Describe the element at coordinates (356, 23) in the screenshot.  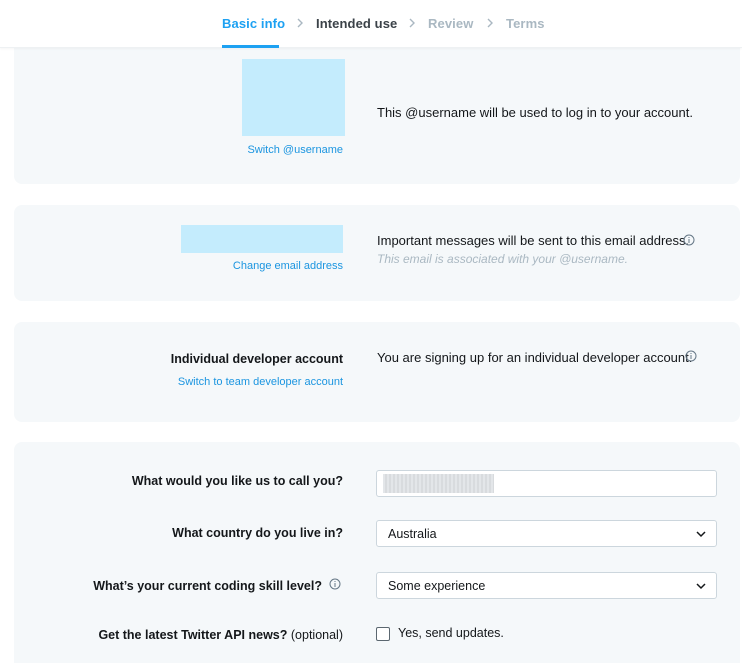
I see `step-intended-use: Intended use` at that location.